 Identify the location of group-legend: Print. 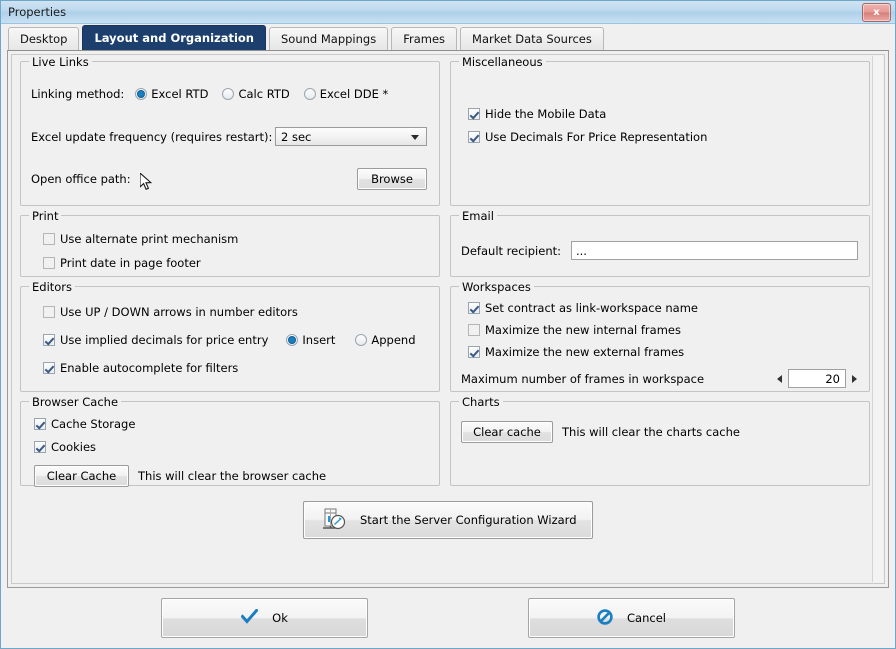
(45, 216).